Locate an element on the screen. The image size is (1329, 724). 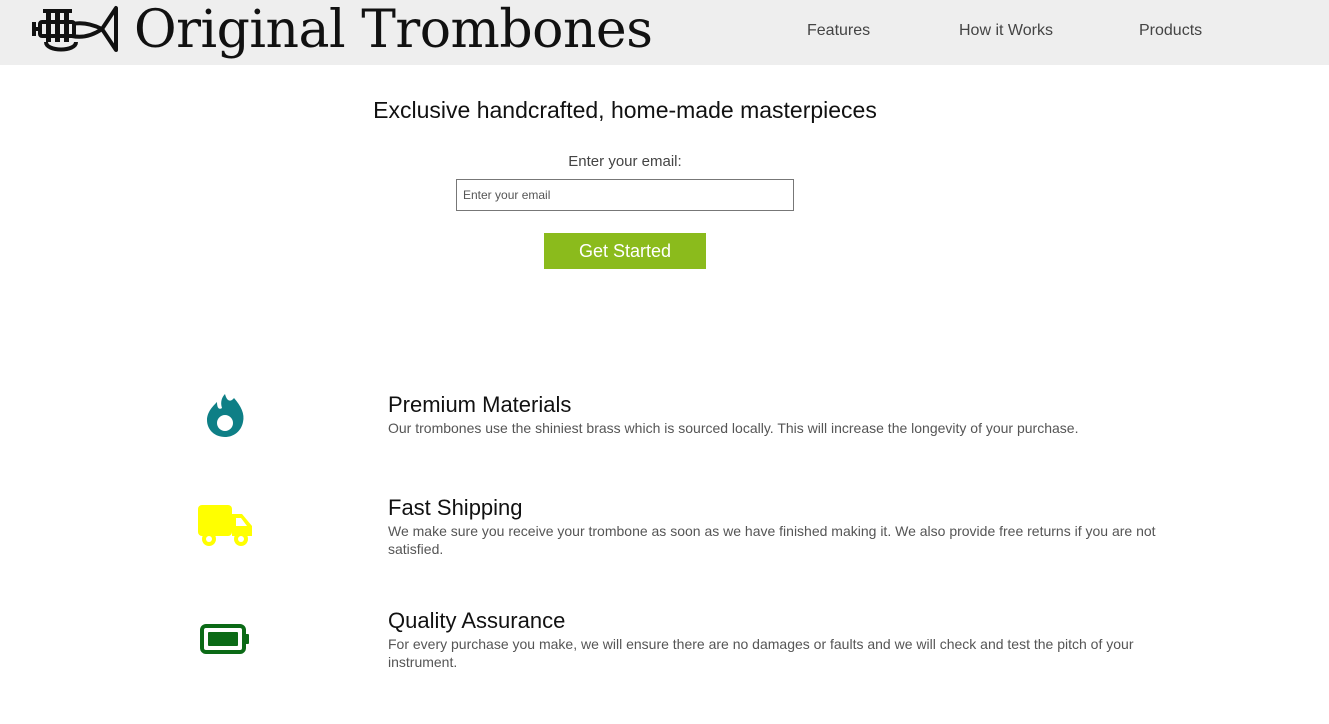
brand-name: Original Trombones is located at coordinates (393, 30).